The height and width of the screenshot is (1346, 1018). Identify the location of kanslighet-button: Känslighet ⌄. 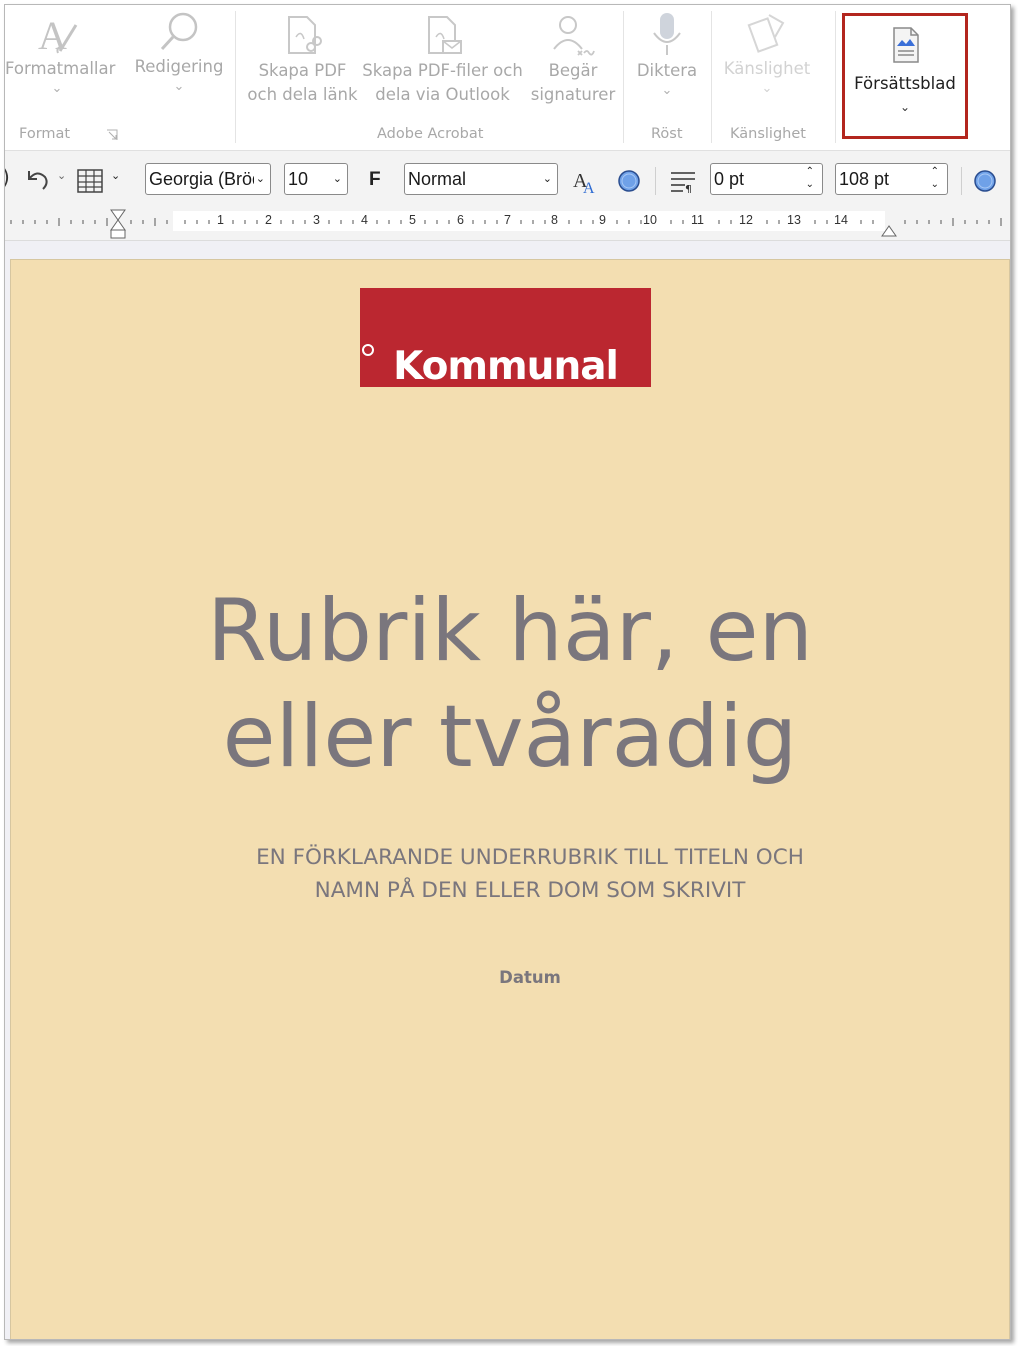
(767, 53).